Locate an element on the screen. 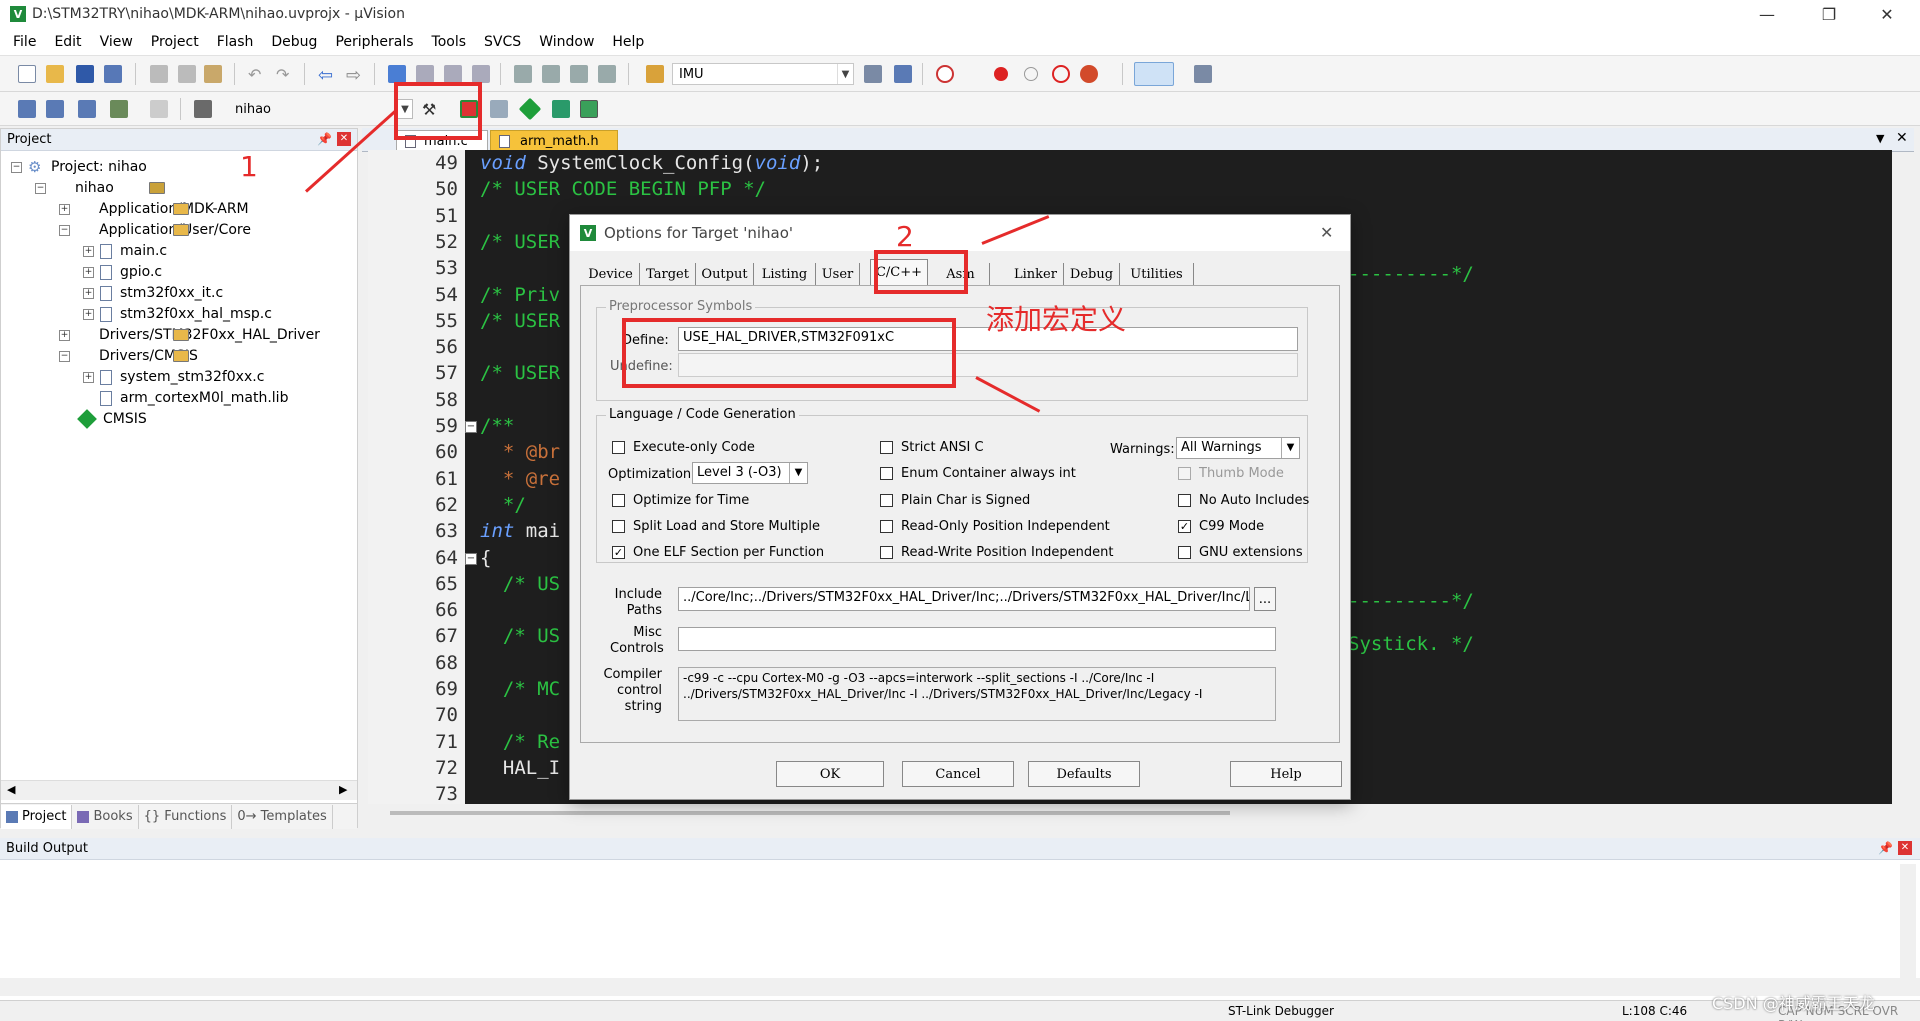 This screenshot has width=1920, height=1021. uncomment-icon is located at coordinates (607, 74).